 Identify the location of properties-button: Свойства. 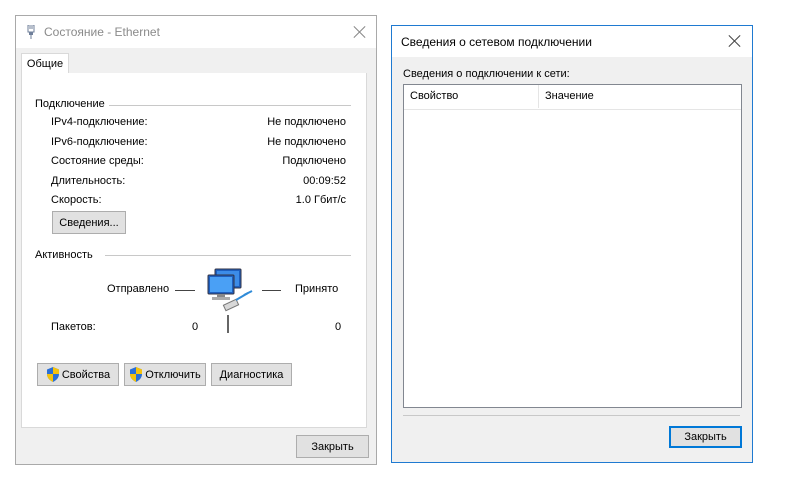
(78, 374).